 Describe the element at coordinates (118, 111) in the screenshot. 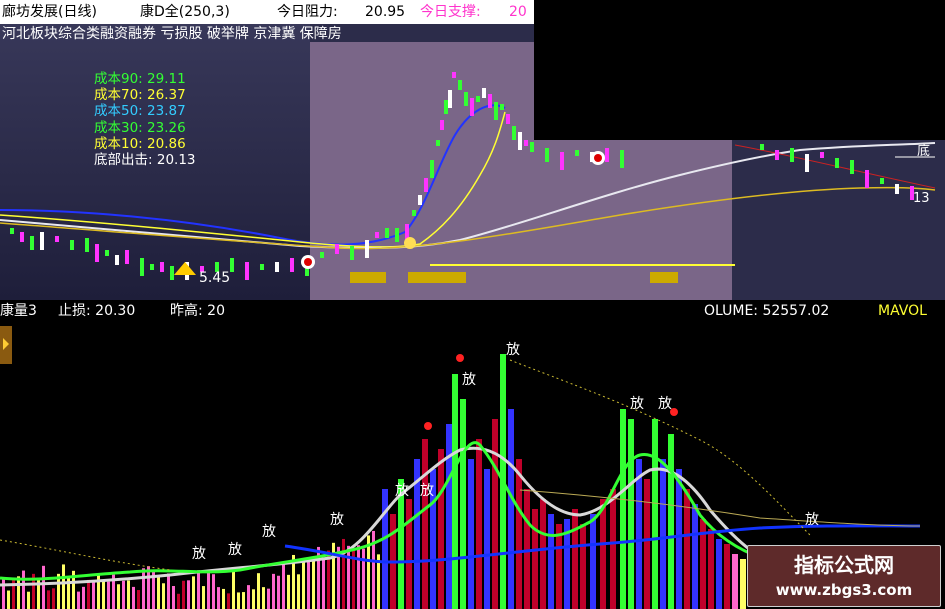

I see `cost-line-label: 成本50:` at that location.